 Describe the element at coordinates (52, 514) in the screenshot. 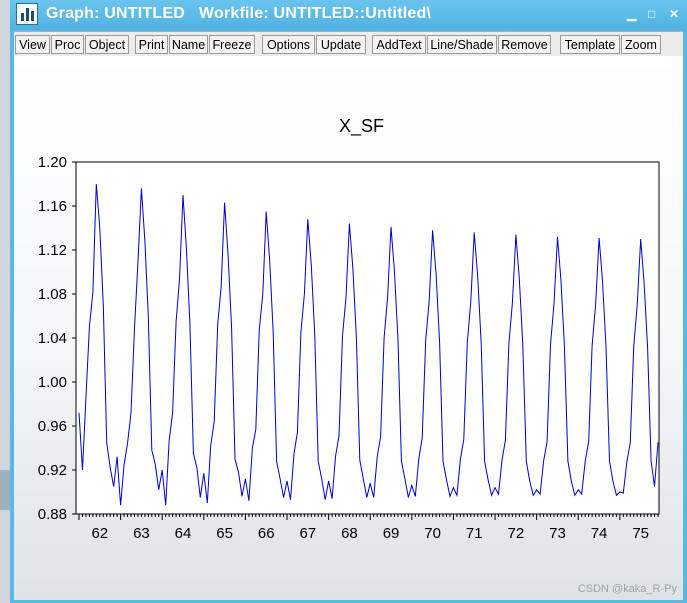

I see `y-tick-label: 0.88` at that location.